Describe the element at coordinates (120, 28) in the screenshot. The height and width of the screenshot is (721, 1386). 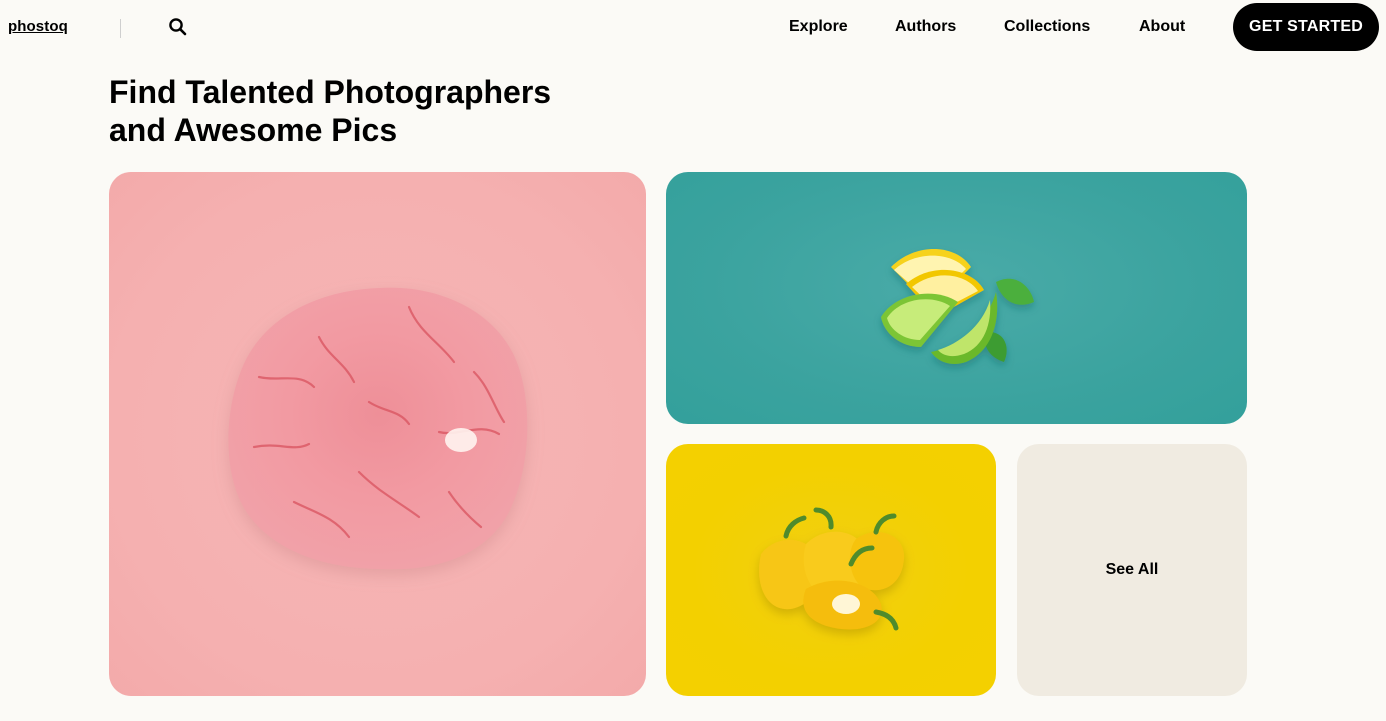
I see `header-divider` at that location.